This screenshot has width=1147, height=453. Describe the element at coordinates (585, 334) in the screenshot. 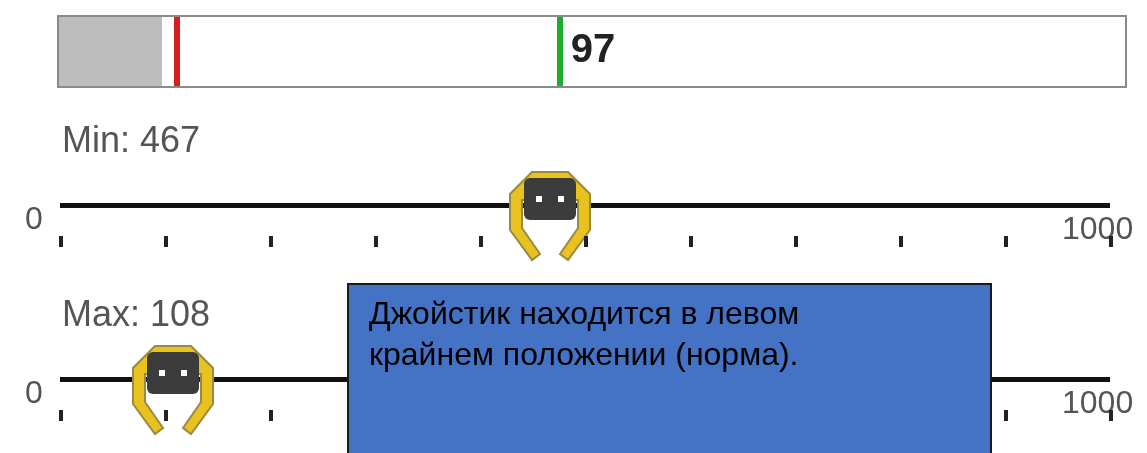

I see `callout-text: Джойстик находится в левом крайнем положении (норма).` at that location.